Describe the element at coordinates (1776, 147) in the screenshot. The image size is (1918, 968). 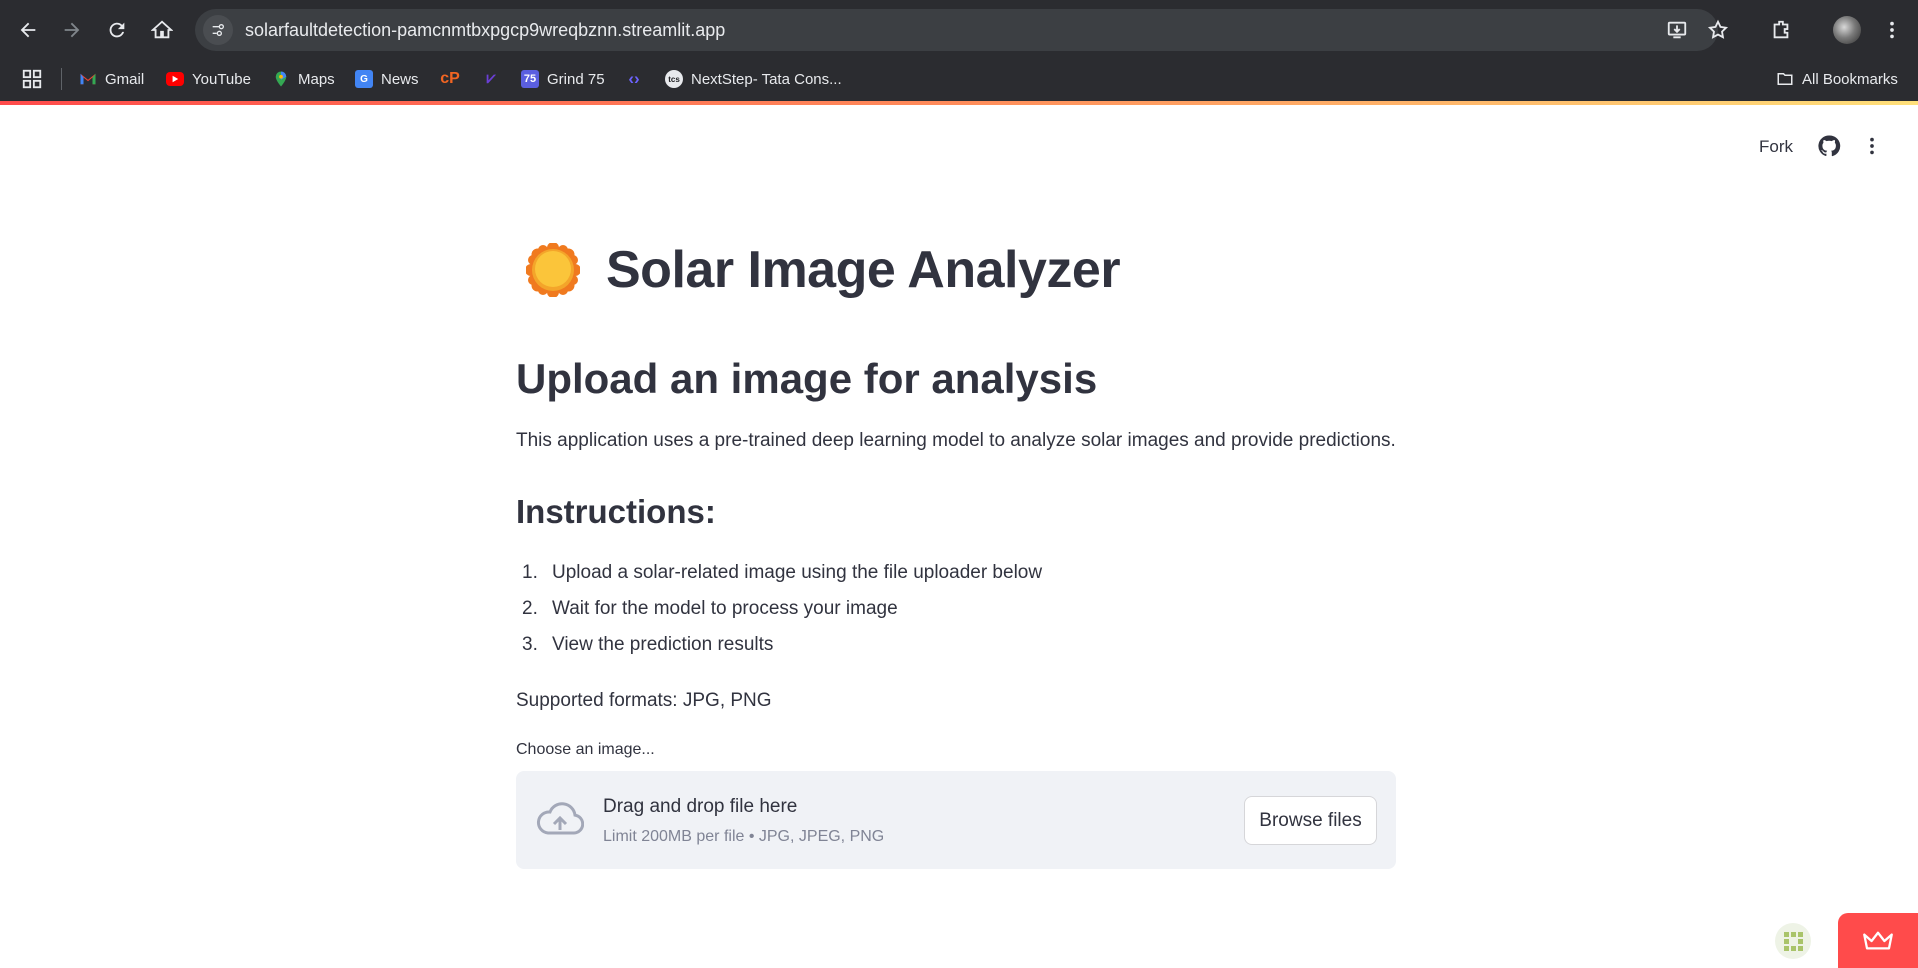
I see `fork-button: Fork` at that location.